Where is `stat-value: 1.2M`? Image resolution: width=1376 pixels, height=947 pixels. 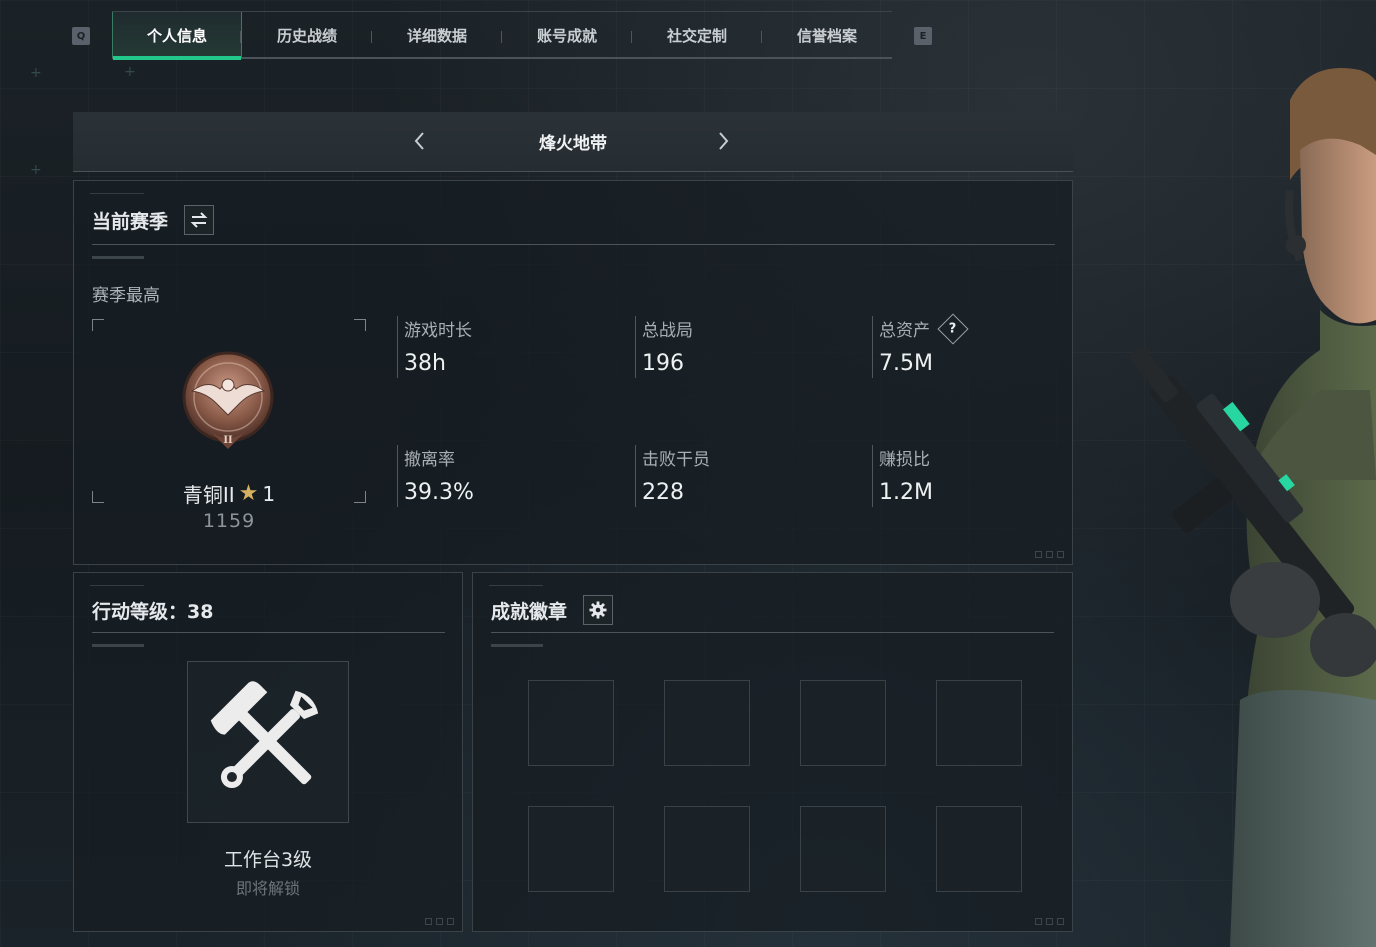
stat-value: 1.2M is located at coordinates (906, 492).